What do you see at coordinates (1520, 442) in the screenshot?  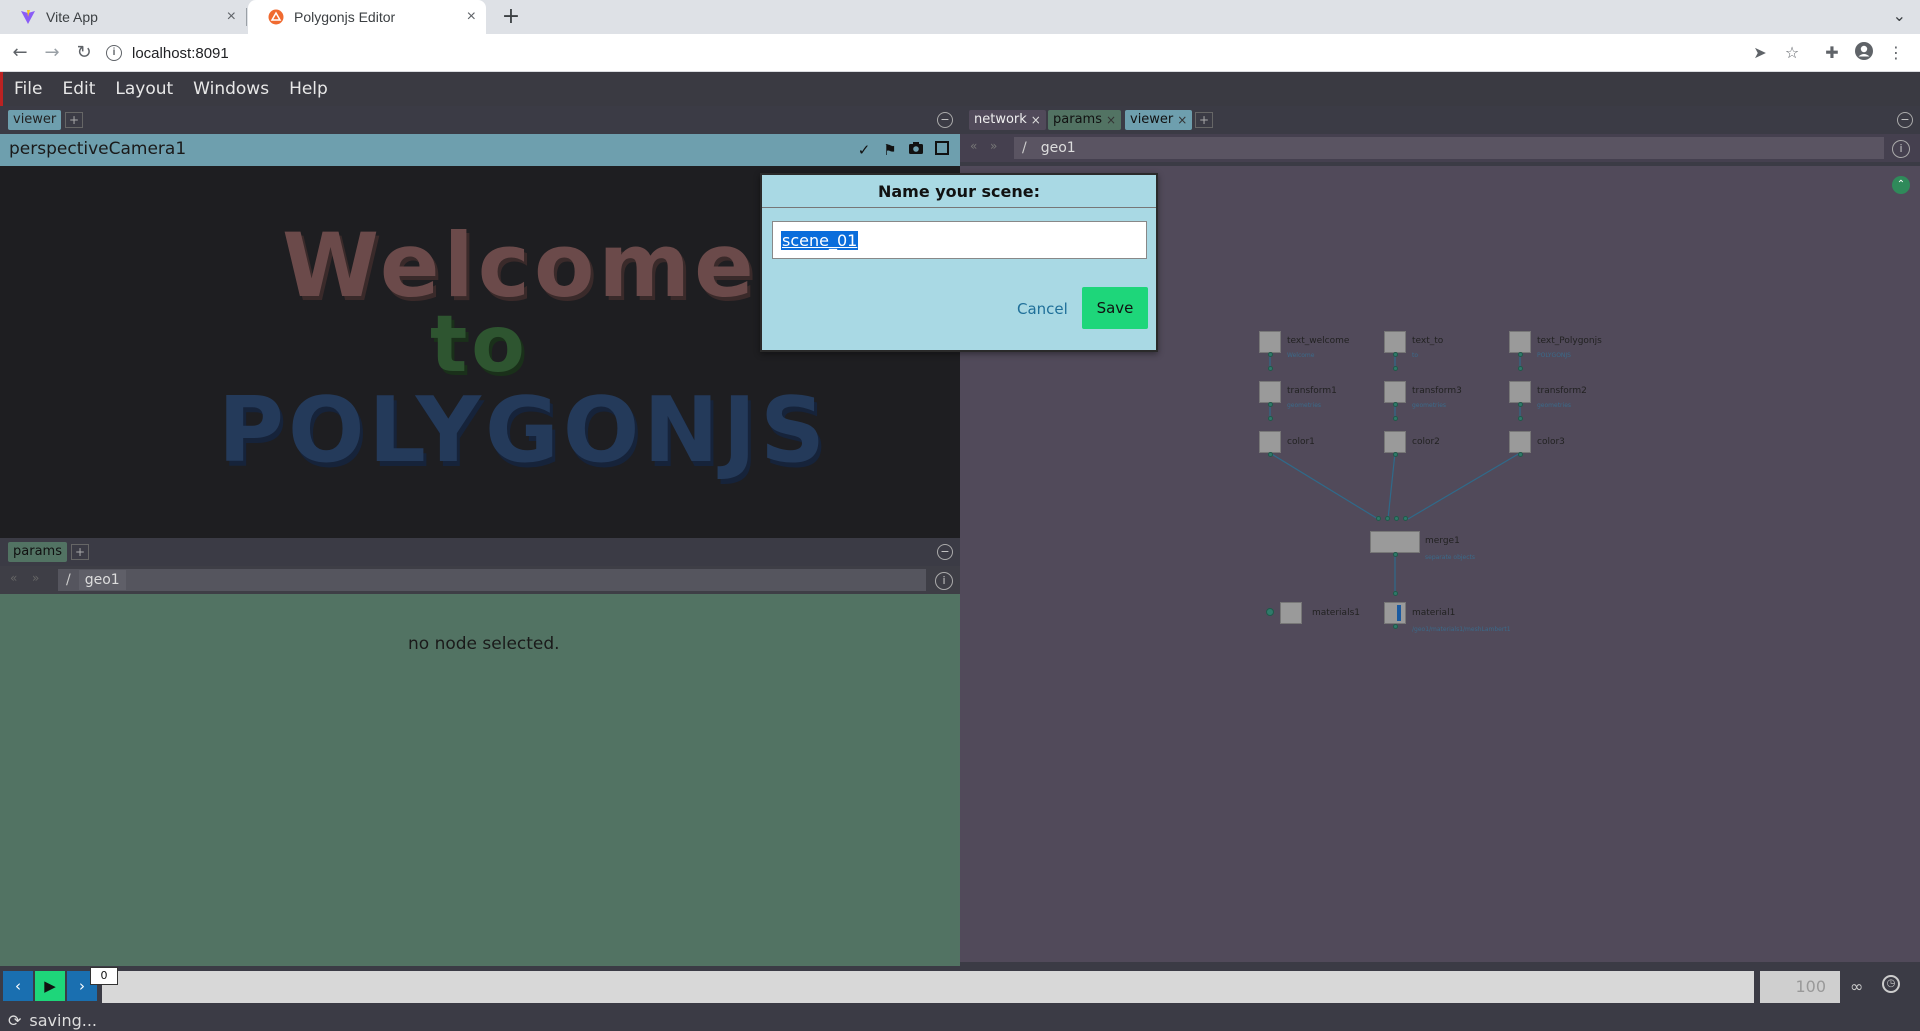 I see `node-color3` at bounding box center [1520, 442].